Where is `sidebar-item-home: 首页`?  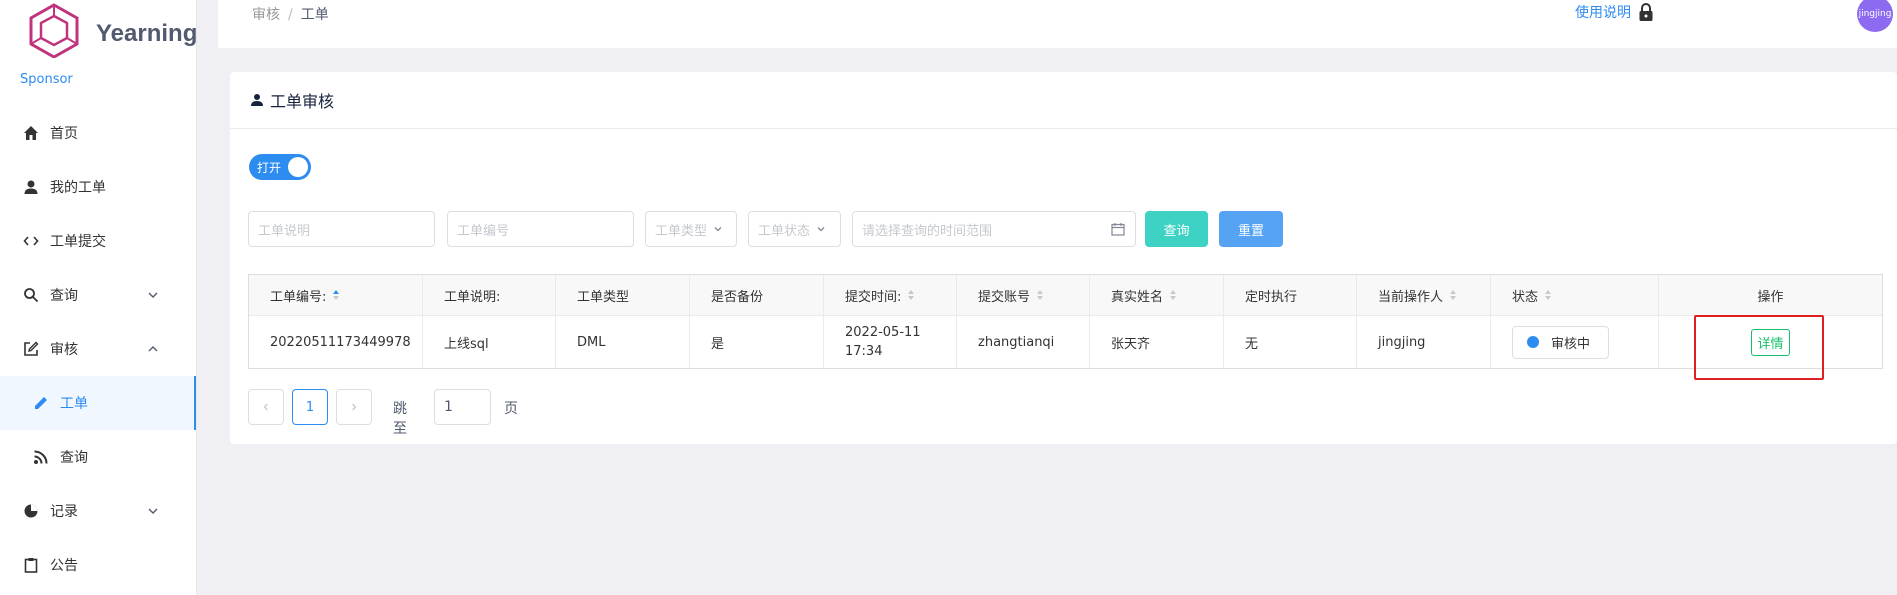 sidebar-item-home: 首页 is located at coordinates (98, 133).